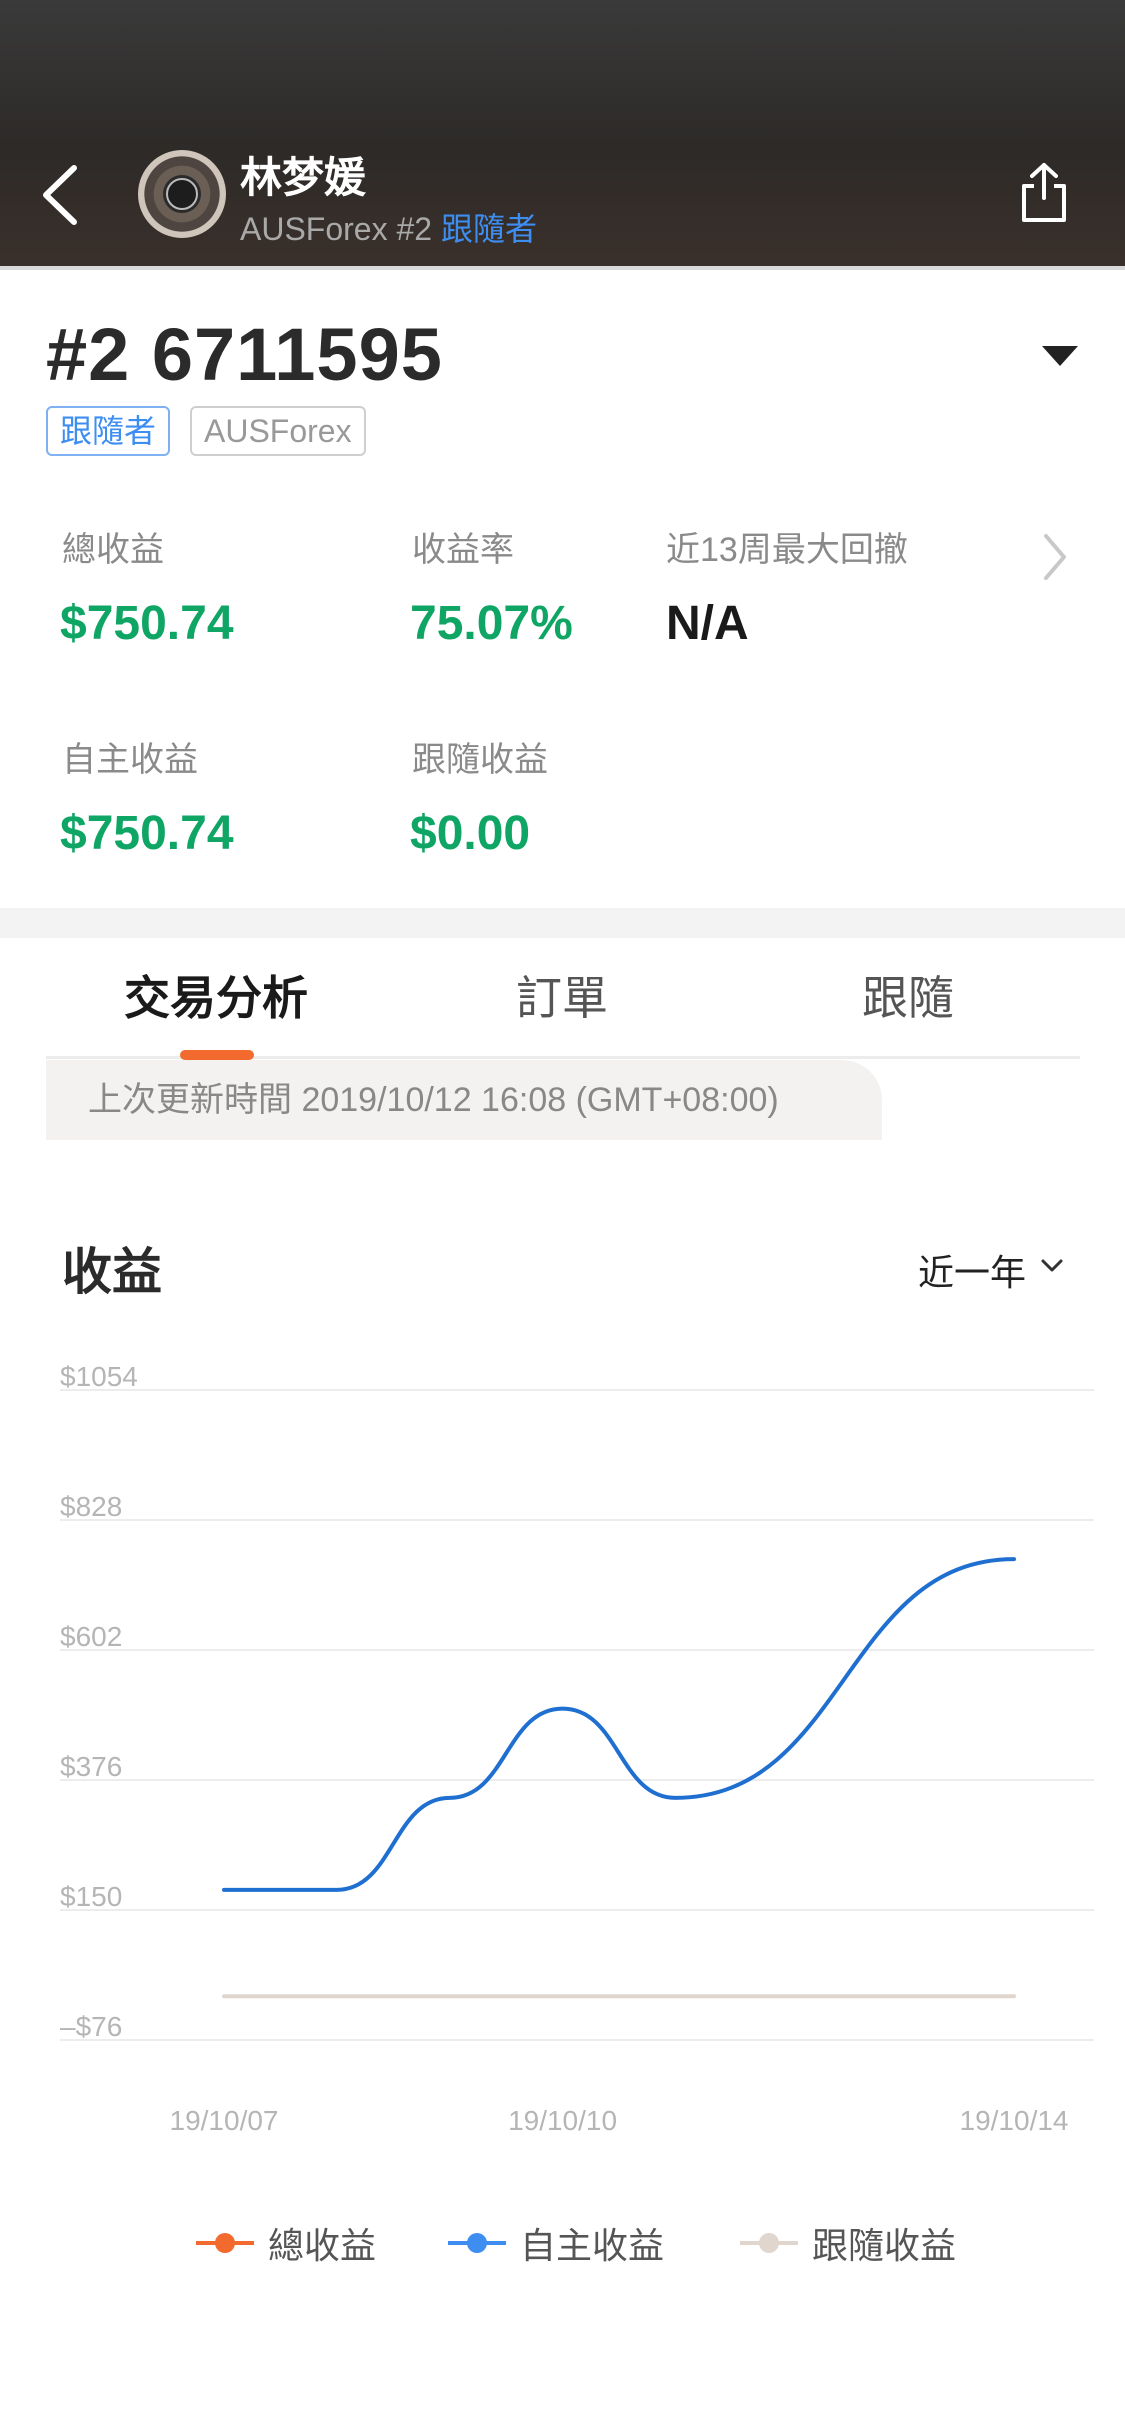 The height and width of the screenshot is (2436, 1125). Describe the element at coordinates (480, 760) in the screenshot. I see `follow-profit-label: 跟隨收益` at that location.